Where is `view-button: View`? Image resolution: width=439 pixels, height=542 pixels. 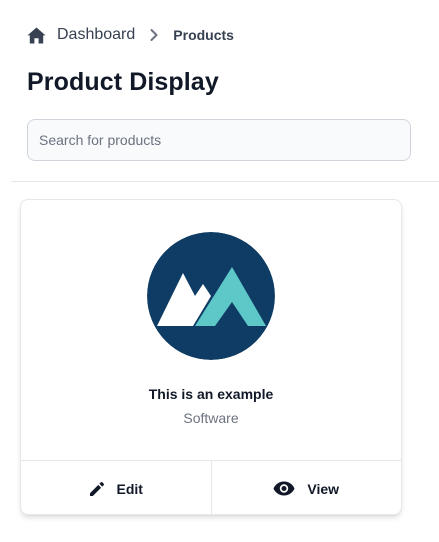
view-button: View is located at coordinates (306, 487).